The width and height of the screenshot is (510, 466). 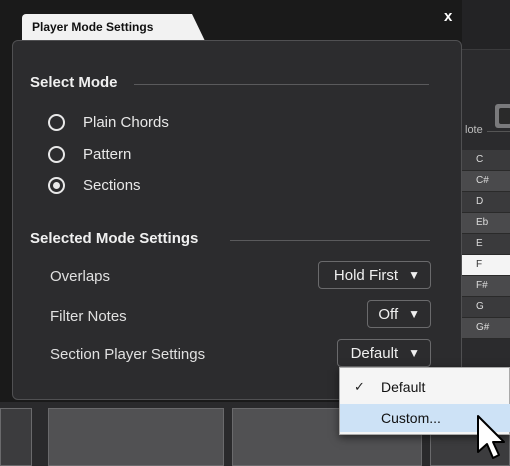 I want to click on select-mode-heading: Select Mode, so click(x=228, y=82).